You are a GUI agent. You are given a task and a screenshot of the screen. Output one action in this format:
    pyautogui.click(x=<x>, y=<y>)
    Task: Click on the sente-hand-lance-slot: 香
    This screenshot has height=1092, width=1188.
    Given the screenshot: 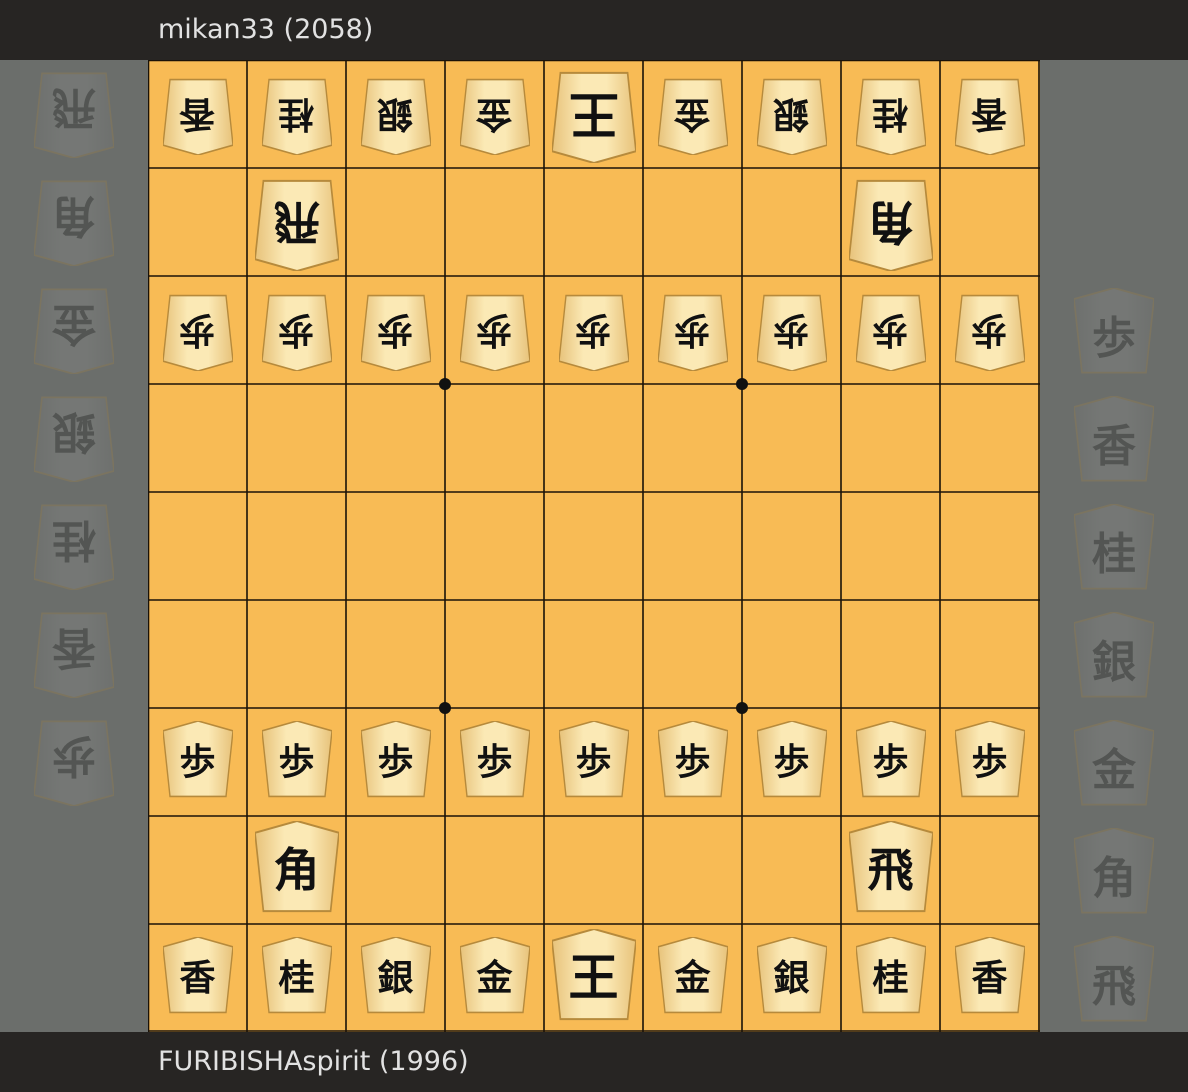 What is the action you would take?
    pyautogui.click(x=1114, y=442)
    